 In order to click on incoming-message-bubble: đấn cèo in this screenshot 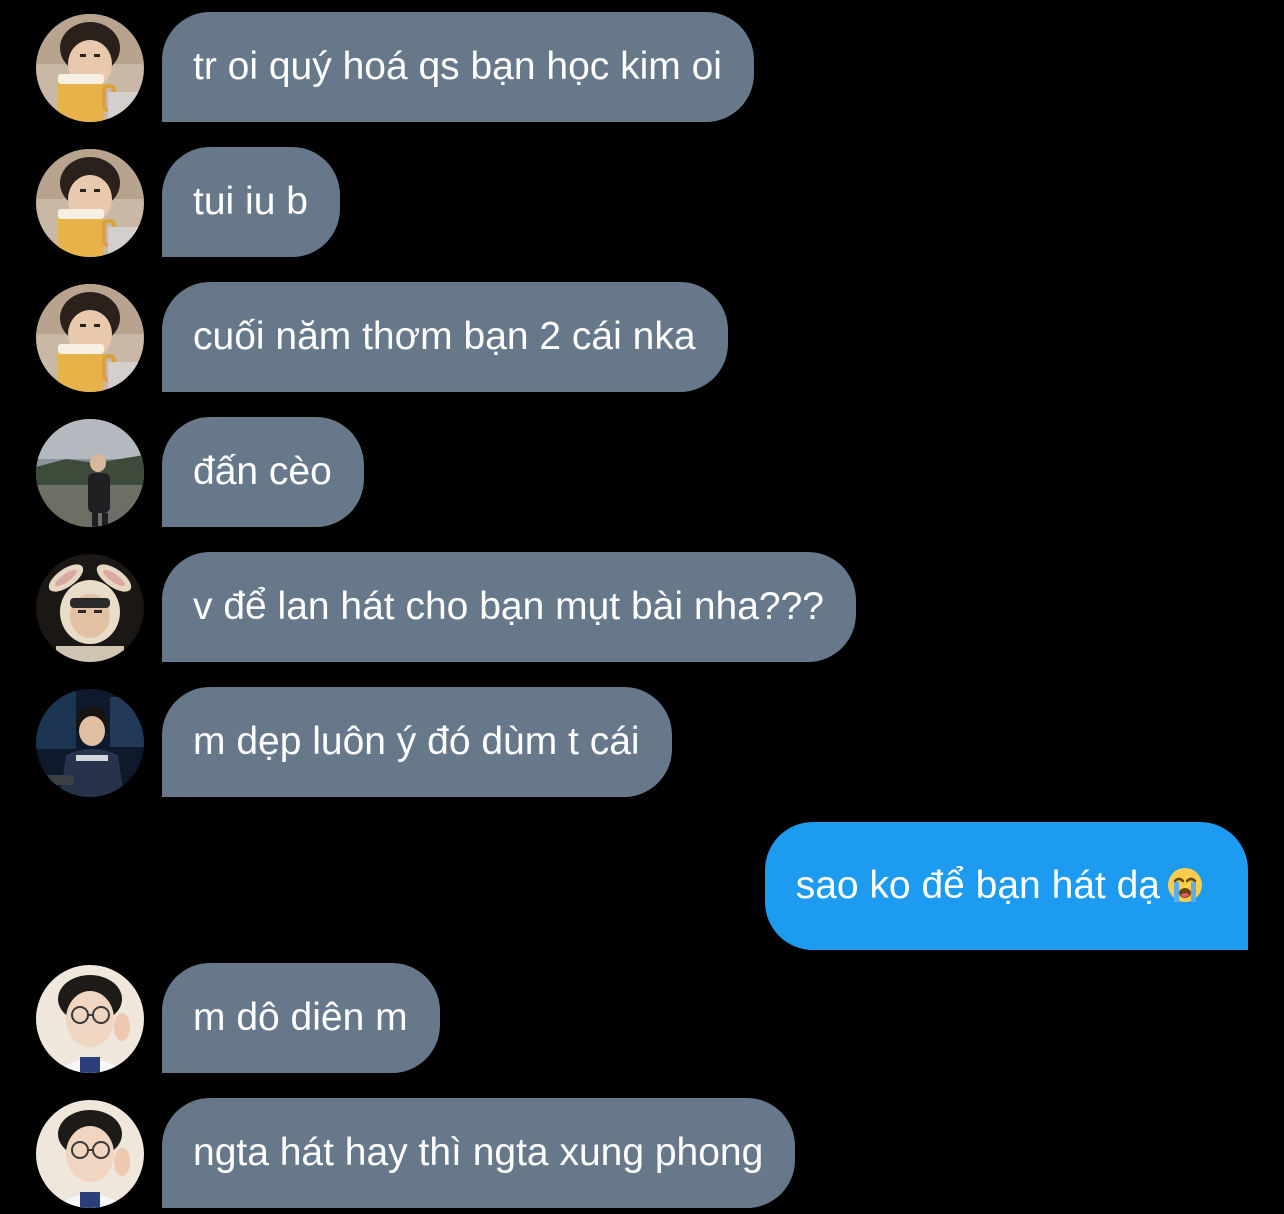, I will do `click(263, 472)`.